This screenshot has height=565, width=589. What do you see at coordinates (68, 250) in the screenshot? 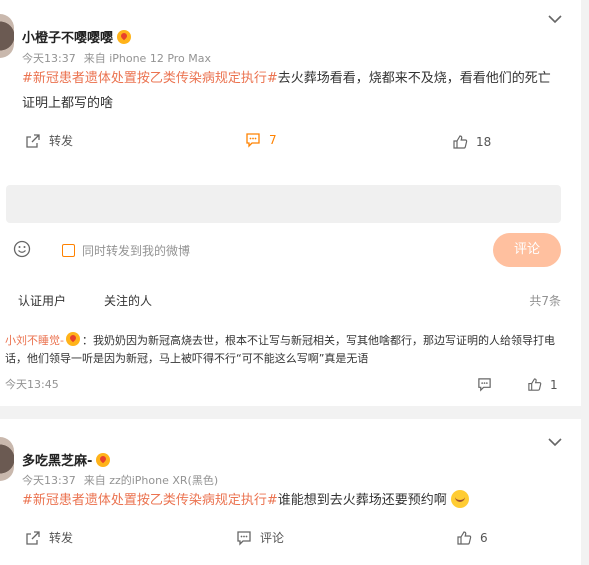
I see `sync-forward-checkbox` at bounding box center [68, 250].